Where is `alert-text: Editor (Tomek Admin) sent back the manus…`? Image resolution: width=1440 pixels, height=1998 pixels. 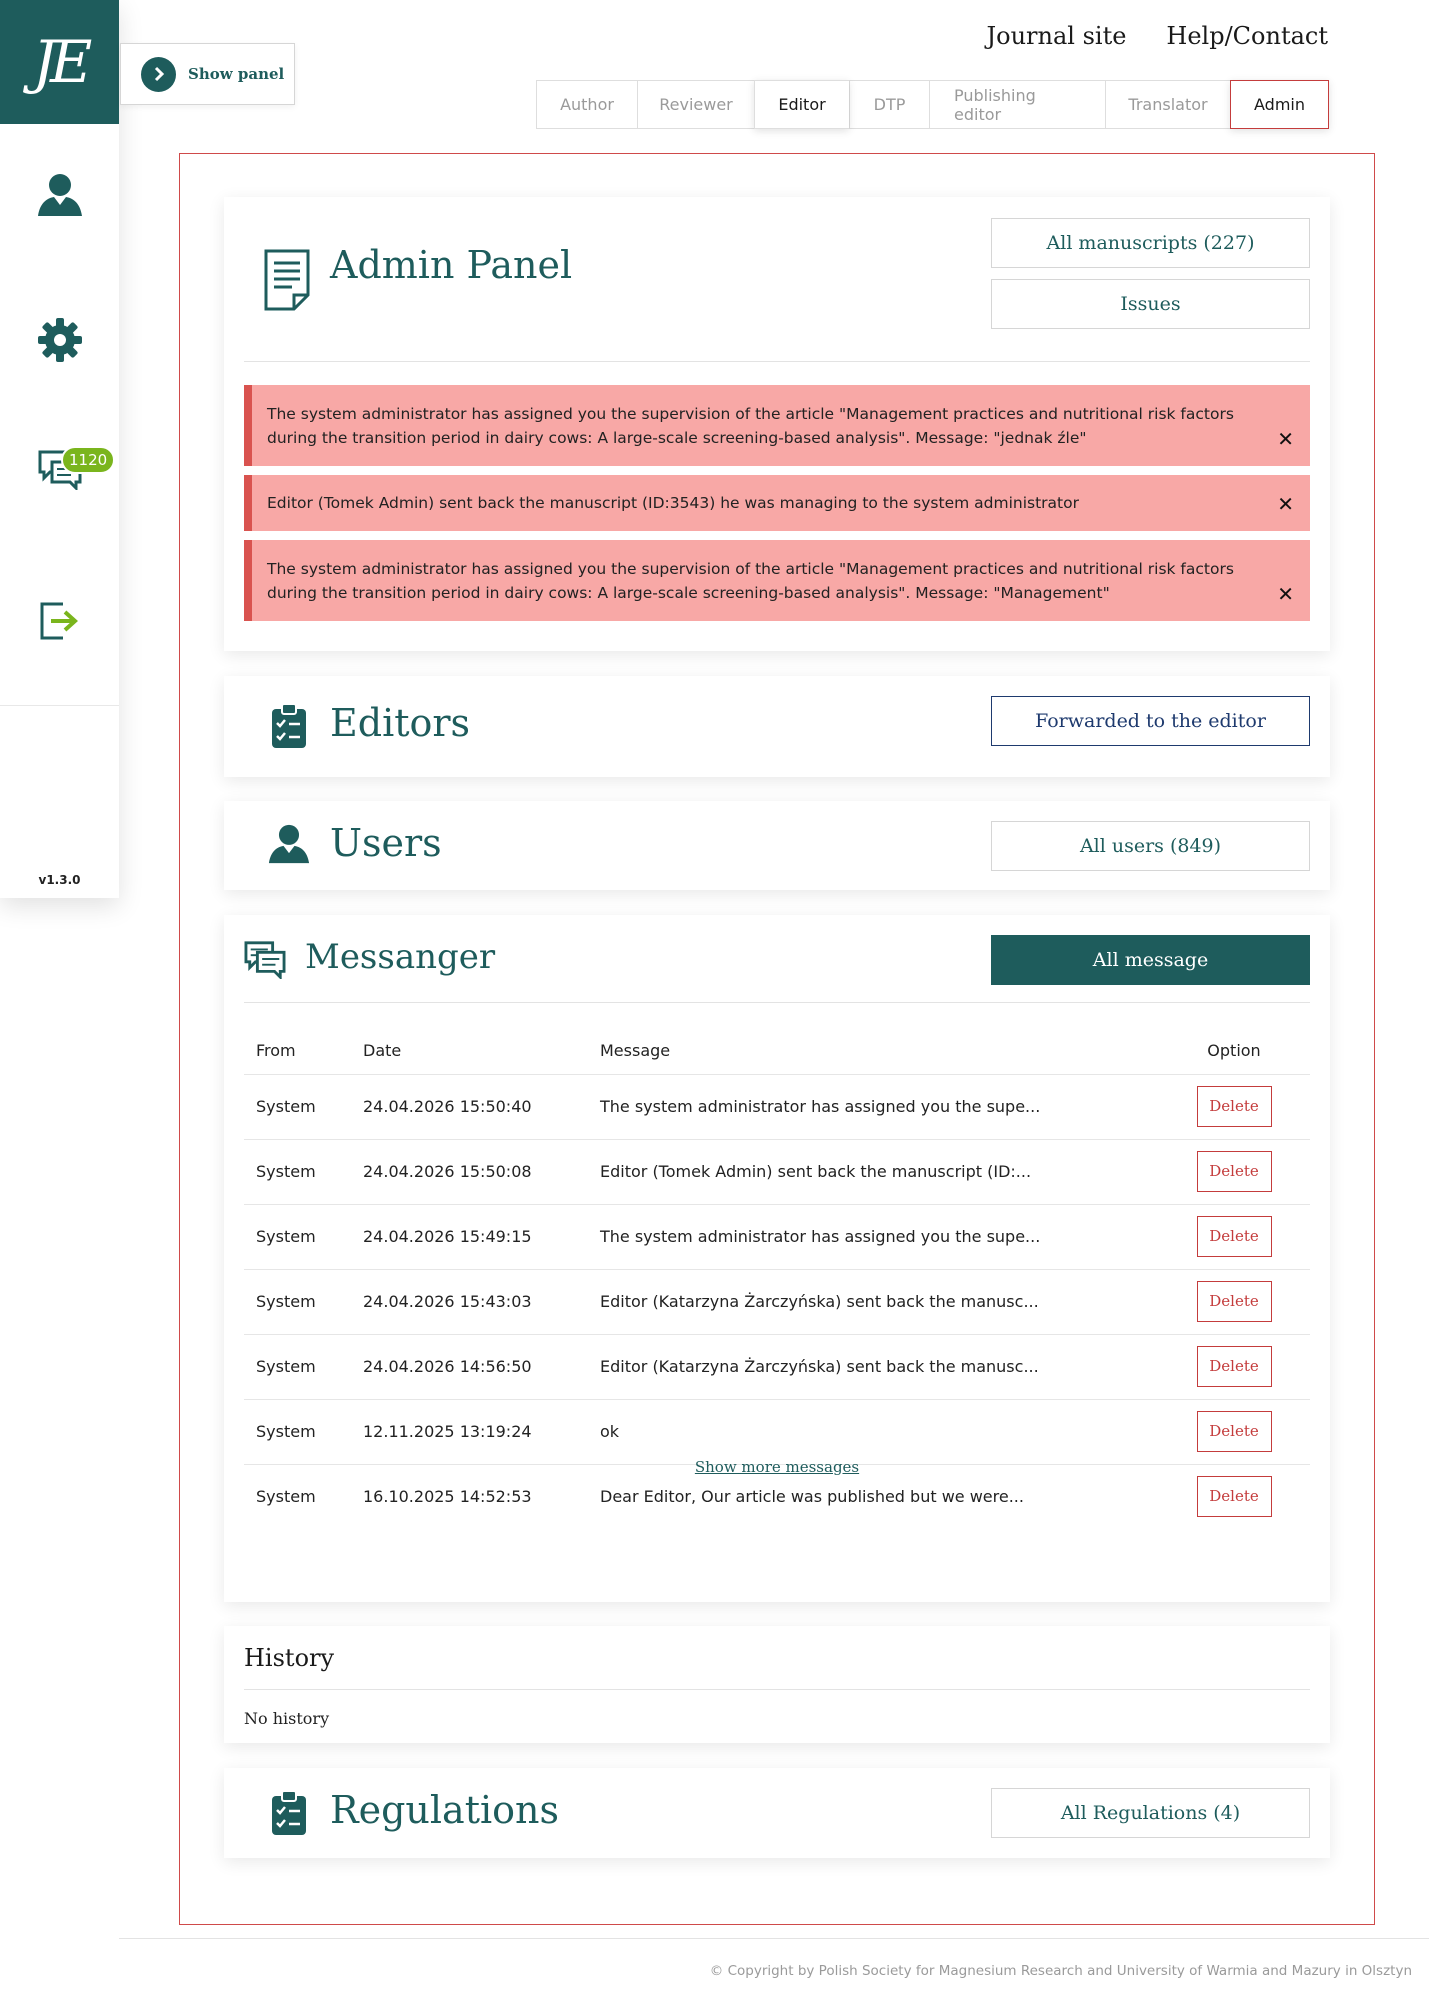
alert-text: Editor (Tomek Admin) sent back the manus… is located at coordinates (673, 503).